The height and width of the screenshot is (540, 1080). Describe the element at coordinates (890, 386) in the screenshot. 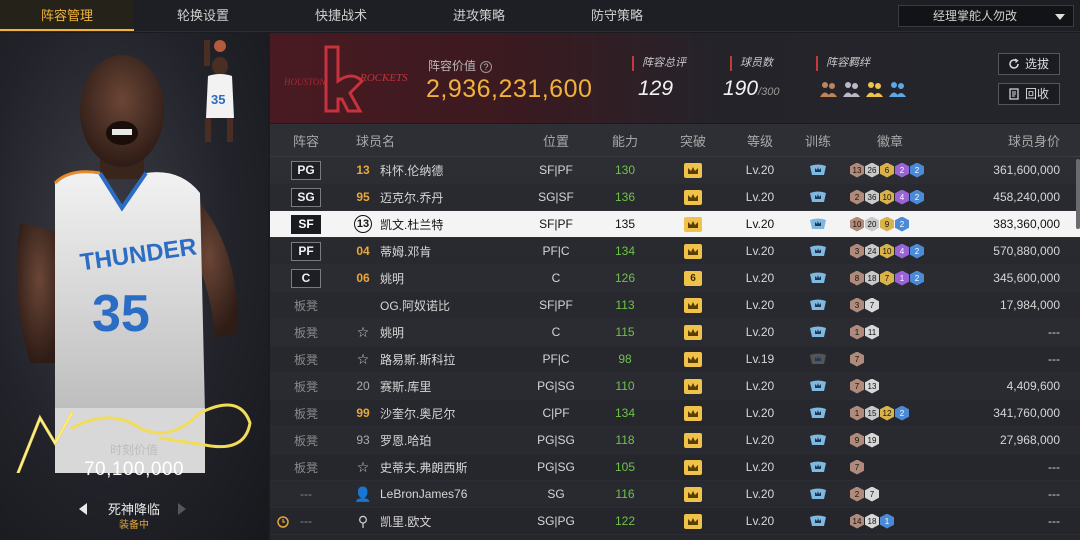

I see `badge-cell: 7 13` at that location.